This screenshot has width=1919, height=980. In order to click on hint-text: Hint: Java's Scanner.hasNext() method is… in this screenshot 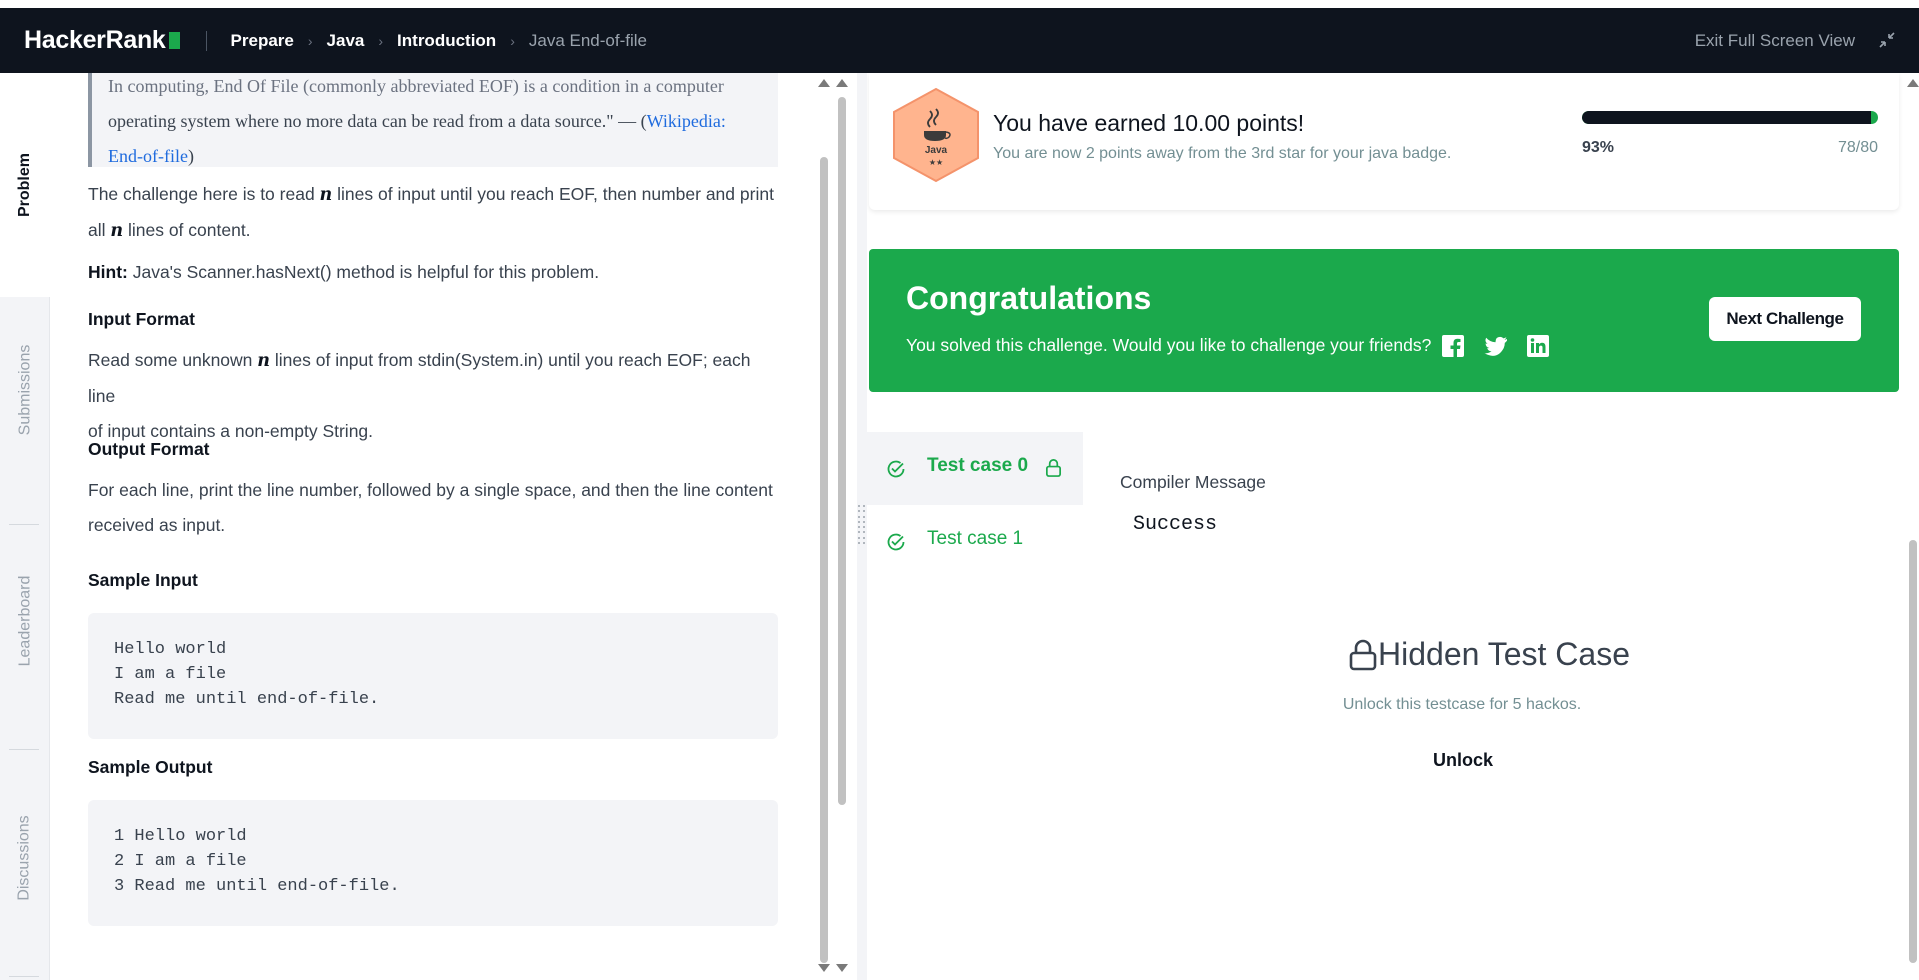, I will do `click(344, 272)`.